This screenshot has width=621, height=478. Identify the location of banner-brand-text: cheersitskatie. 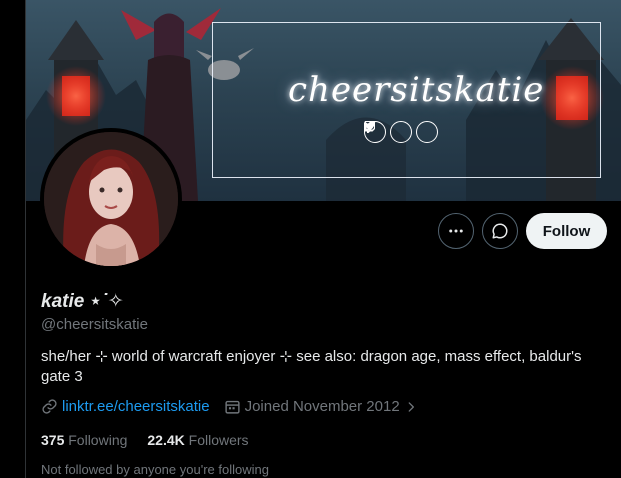
(416, 90).